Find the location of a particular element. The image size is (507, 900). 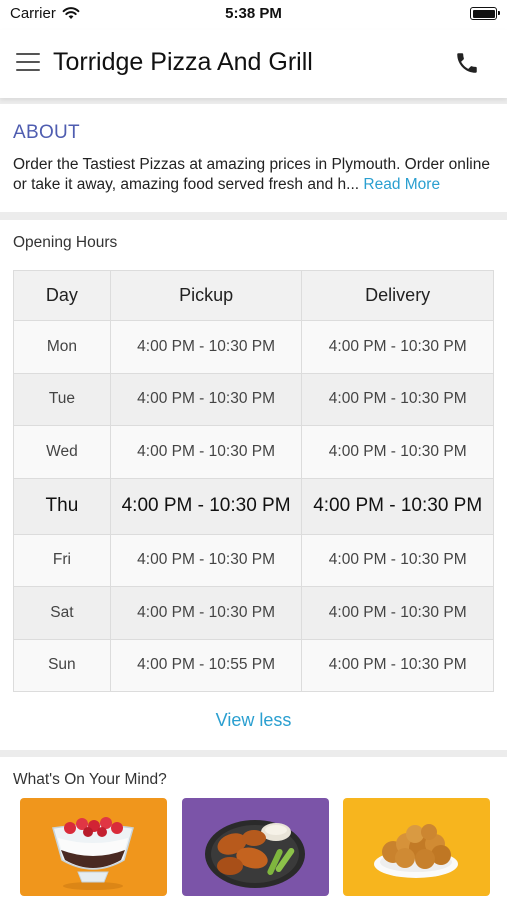

view-less-button: View less is located at coordinates (253, 720).